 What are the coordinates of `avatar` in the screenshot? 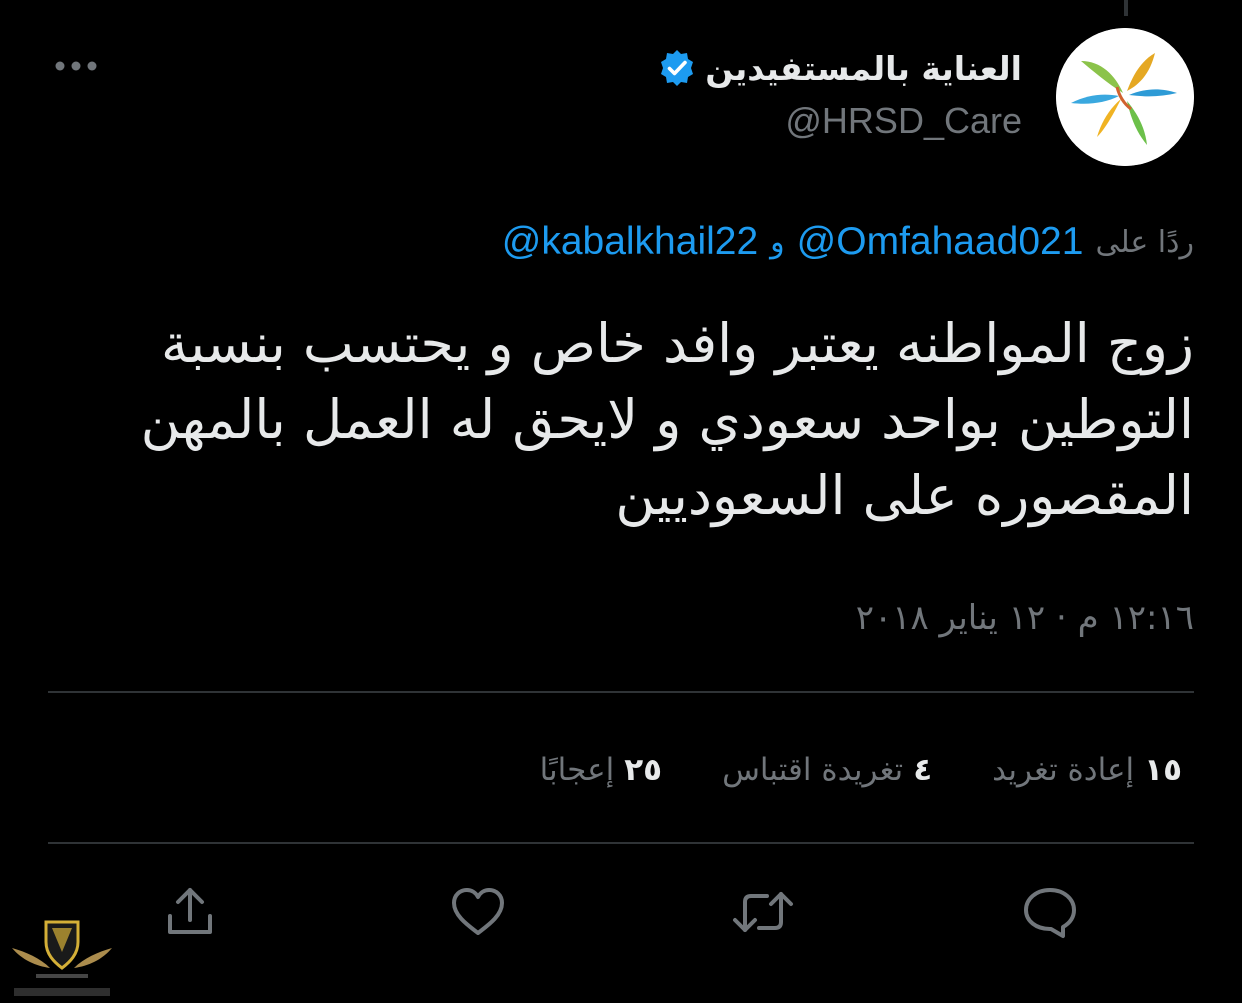 It's located at (1125, 97).